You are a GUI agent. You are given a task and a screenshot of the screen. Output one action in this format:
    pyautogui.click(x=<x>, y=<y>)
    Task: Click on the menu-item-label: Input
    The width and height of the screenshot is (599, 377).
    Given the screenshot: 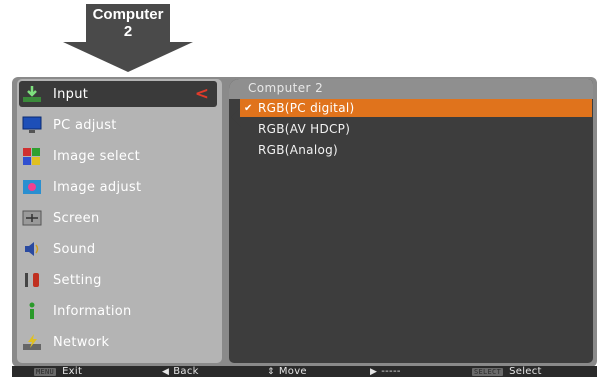 What is the action you would take?
    pyautogui.click(x=71, y=94)
    